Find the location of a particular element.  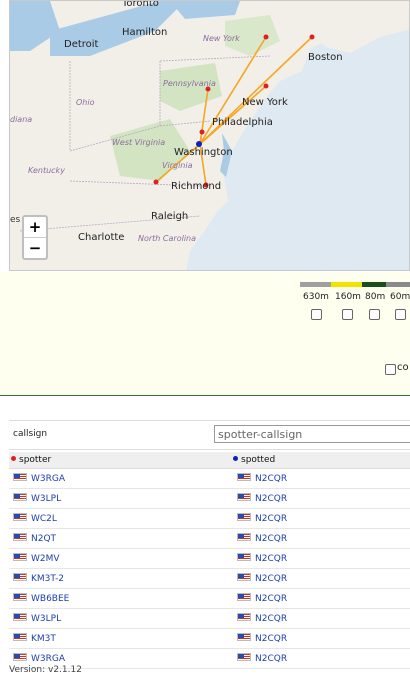

version-text: Version: v2.1.12 is located at coordinates (45, 670).